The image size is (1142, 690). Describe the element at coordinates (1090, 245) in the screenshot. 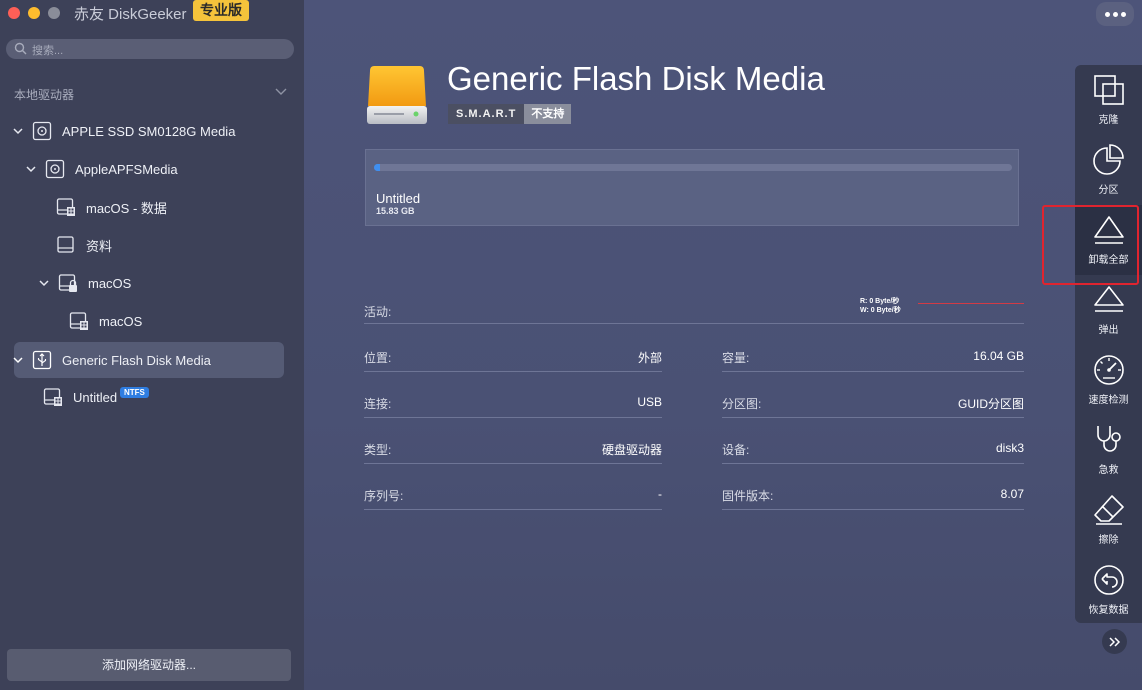

I see `highlight-box` at that location.